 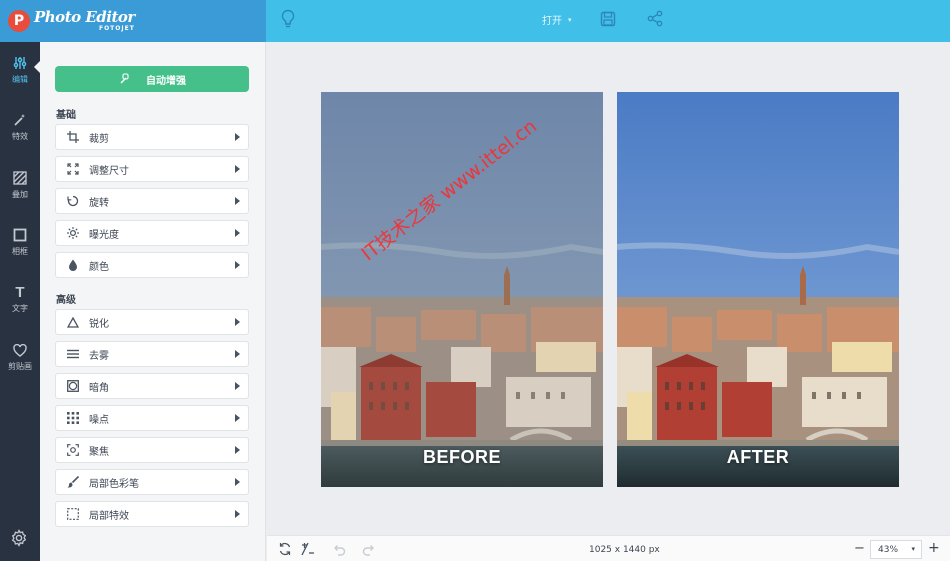 I want to click on auto-enhance-label: 自动增强, so click(x=166, y=81).